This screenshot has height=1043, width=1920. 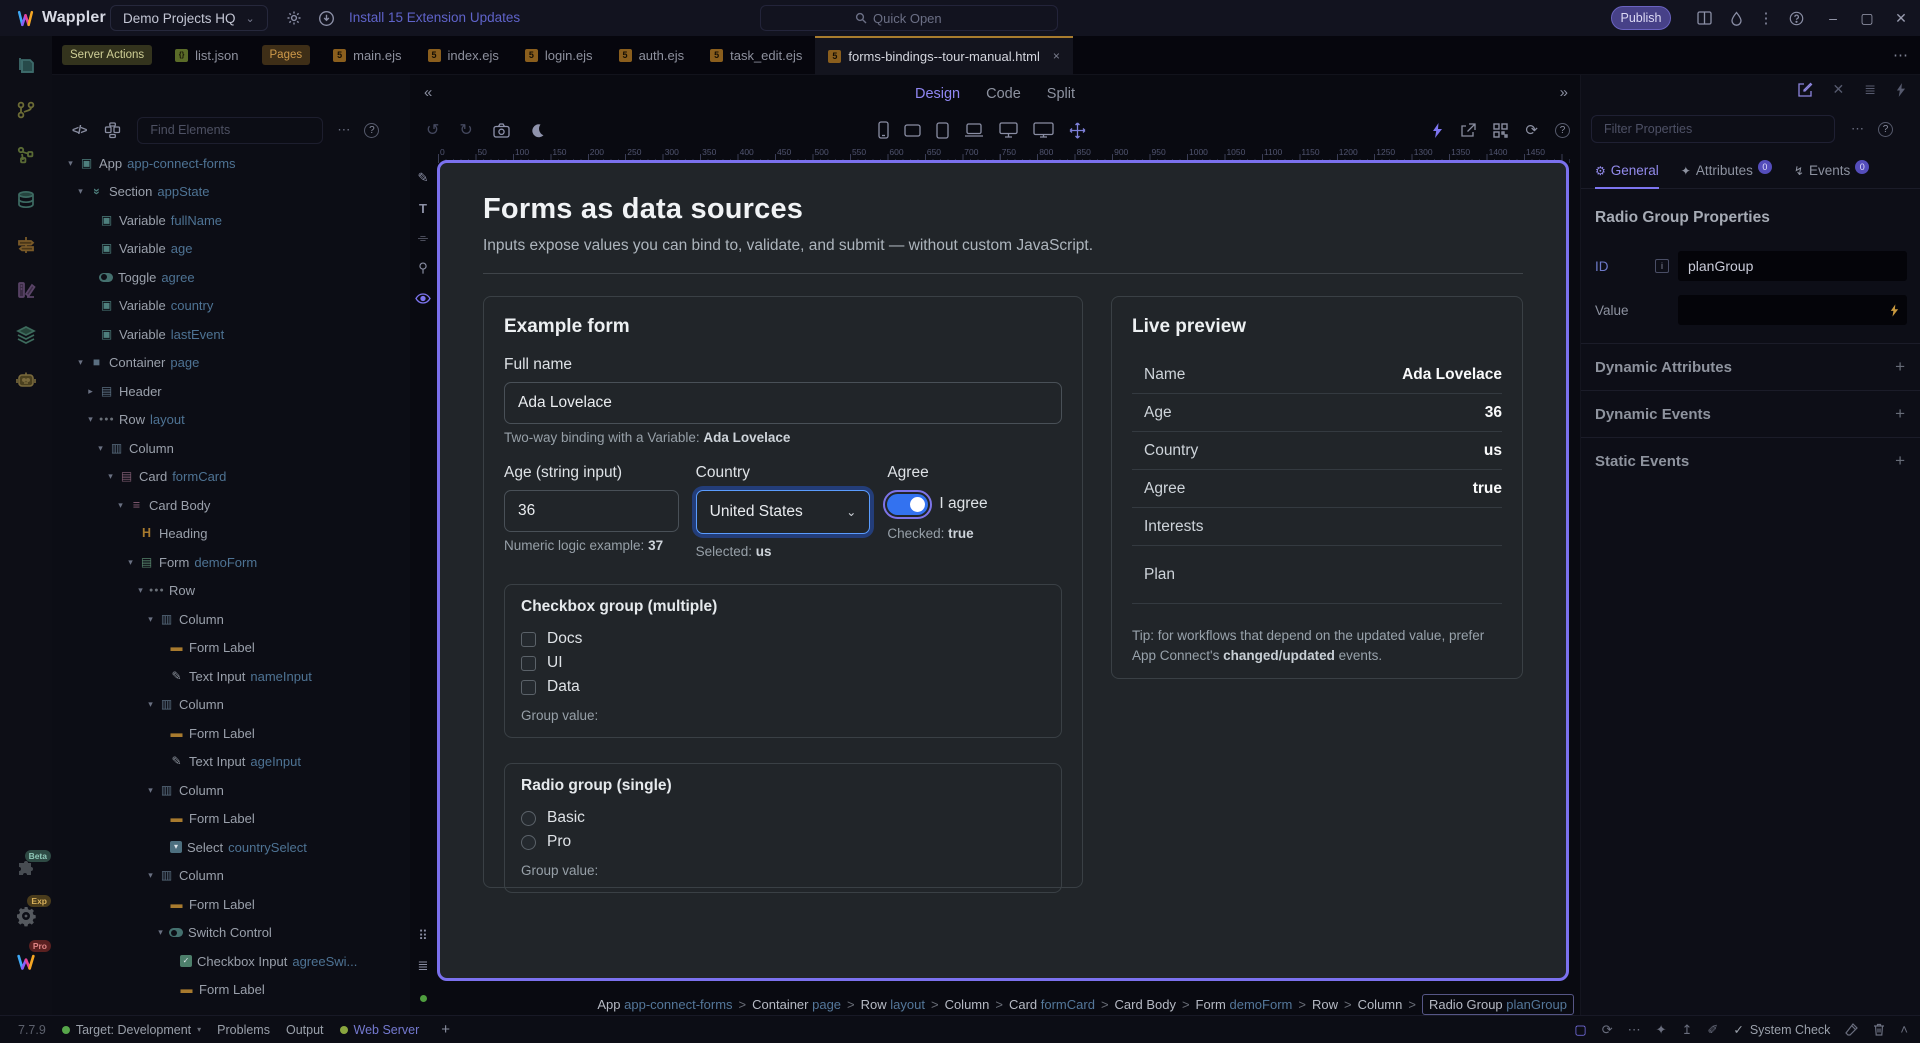 I want to click on full-name-input: Ada Lovelace, so click(x=783, y=403).